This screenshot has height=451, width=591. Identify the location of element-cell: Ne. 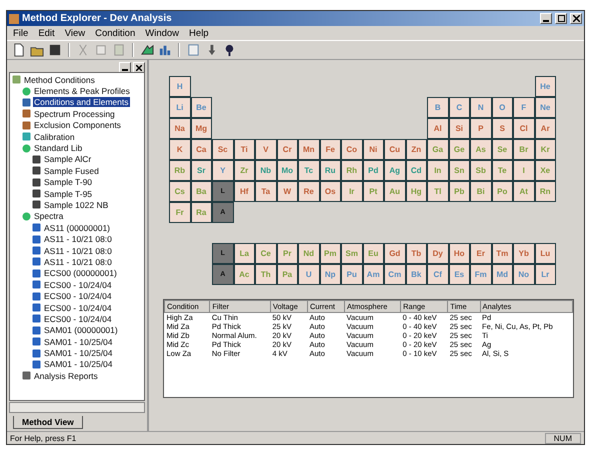
(545, 107).